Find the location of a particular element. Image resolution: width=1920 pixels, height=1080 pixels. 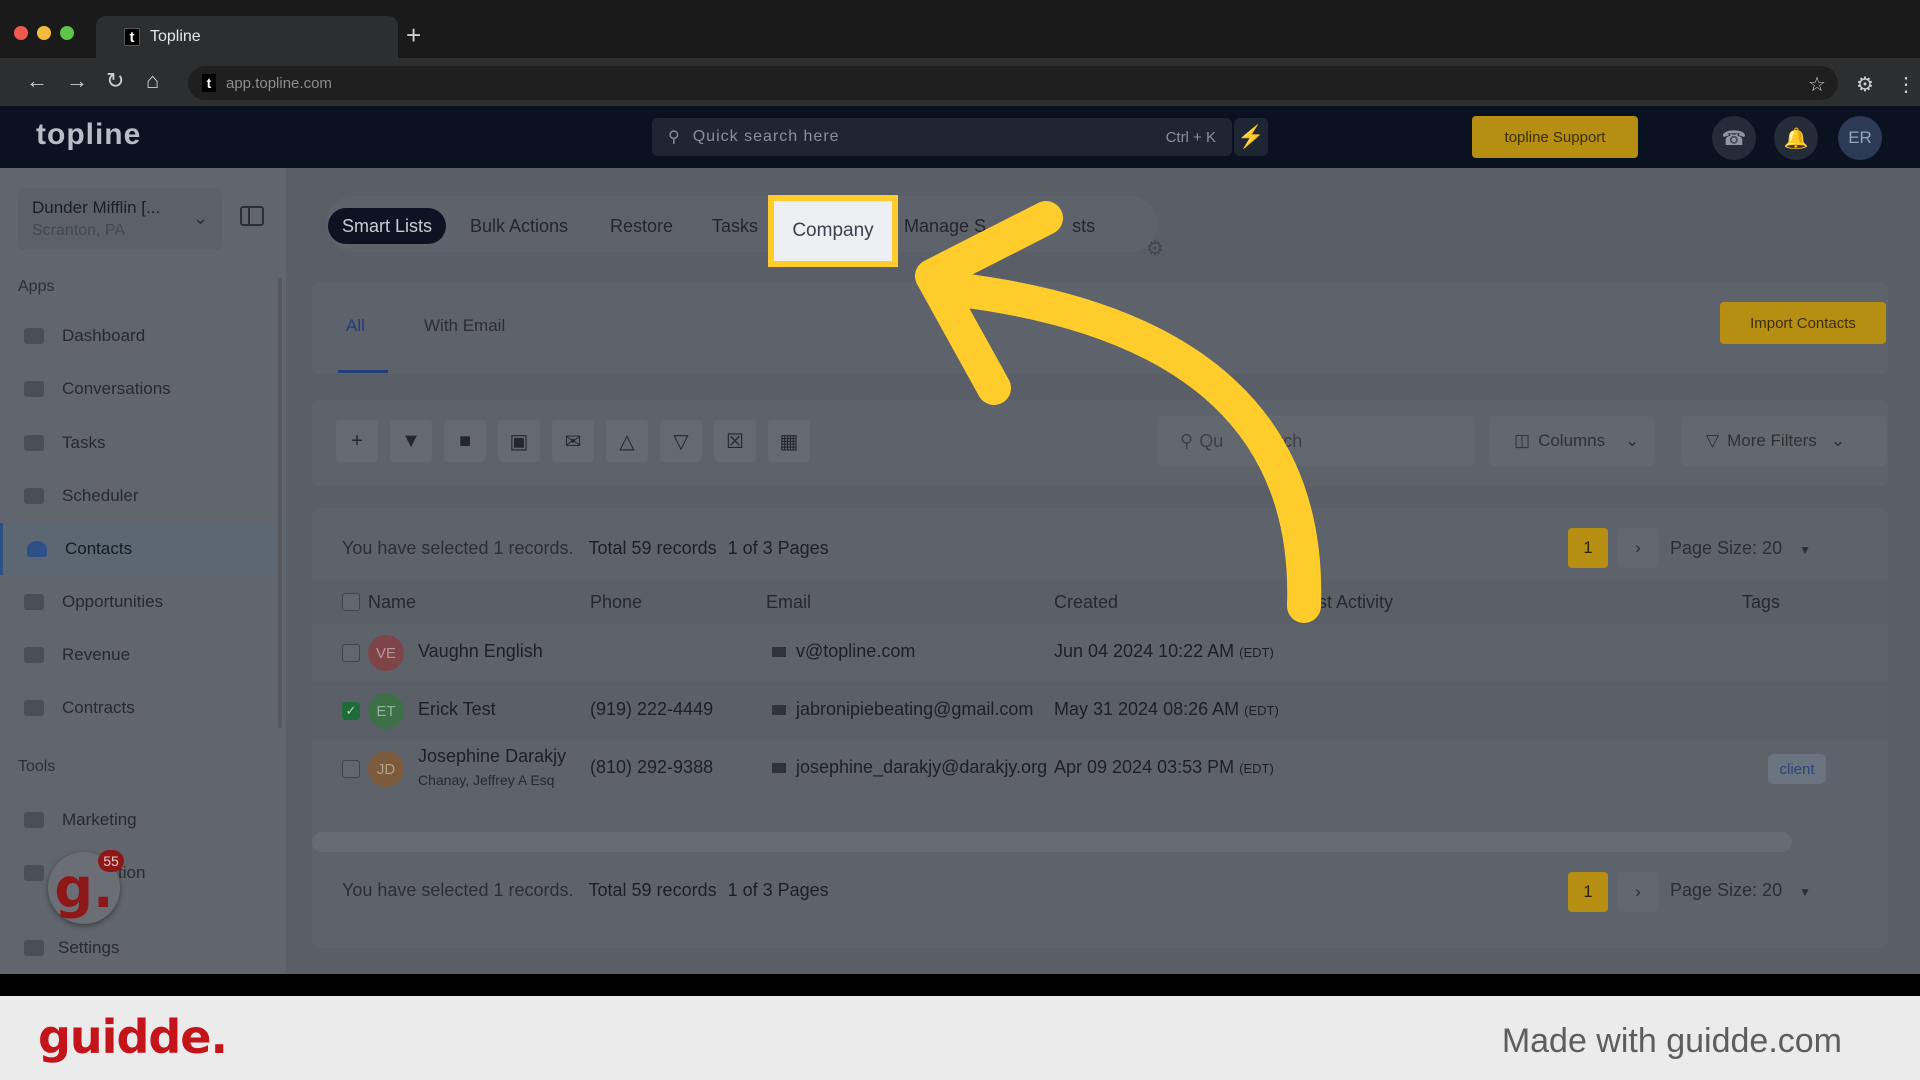

made-with-guidde-text: Made with guidde.com is located at coordinates (1671, 1041).